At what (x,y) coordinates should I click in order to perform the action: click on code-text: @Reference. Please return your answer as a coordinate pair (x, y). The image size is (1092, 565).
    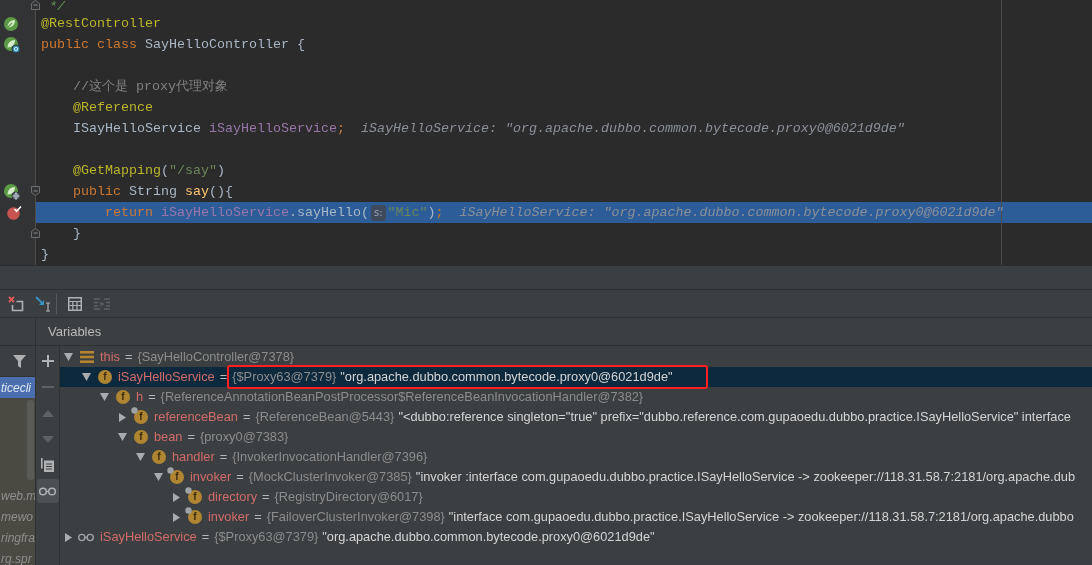
    Looking at the image, I should click on (113, 107).